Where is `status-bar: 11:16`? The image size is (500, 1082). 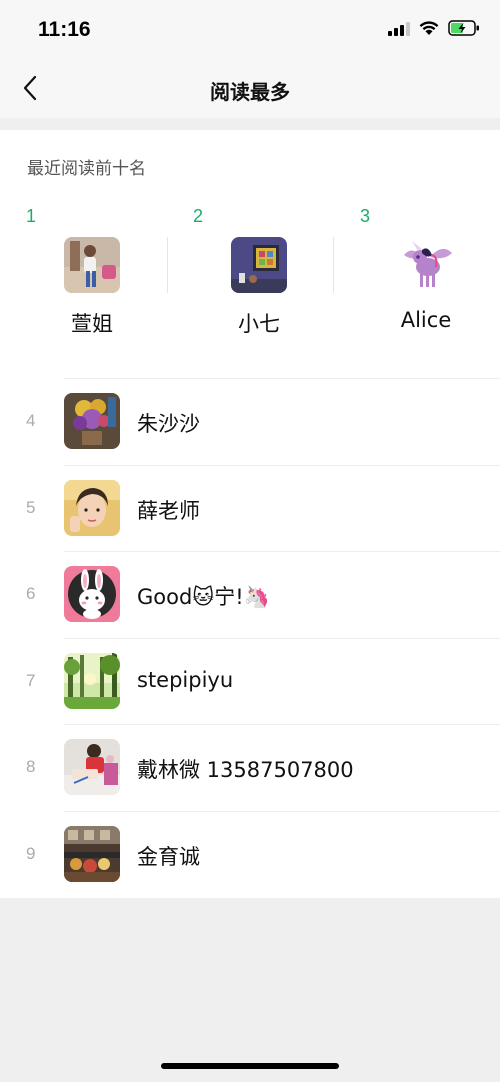
status-bar: 11:16 is located at coordinates (250, 29).